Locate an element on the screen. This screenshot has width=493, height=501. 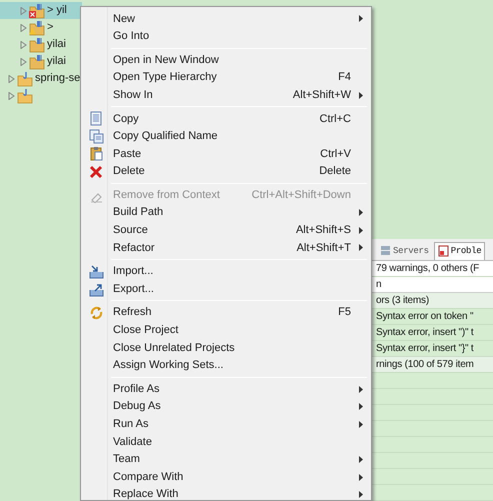
menu-item: Replace With is located at coordinates (226, 493).